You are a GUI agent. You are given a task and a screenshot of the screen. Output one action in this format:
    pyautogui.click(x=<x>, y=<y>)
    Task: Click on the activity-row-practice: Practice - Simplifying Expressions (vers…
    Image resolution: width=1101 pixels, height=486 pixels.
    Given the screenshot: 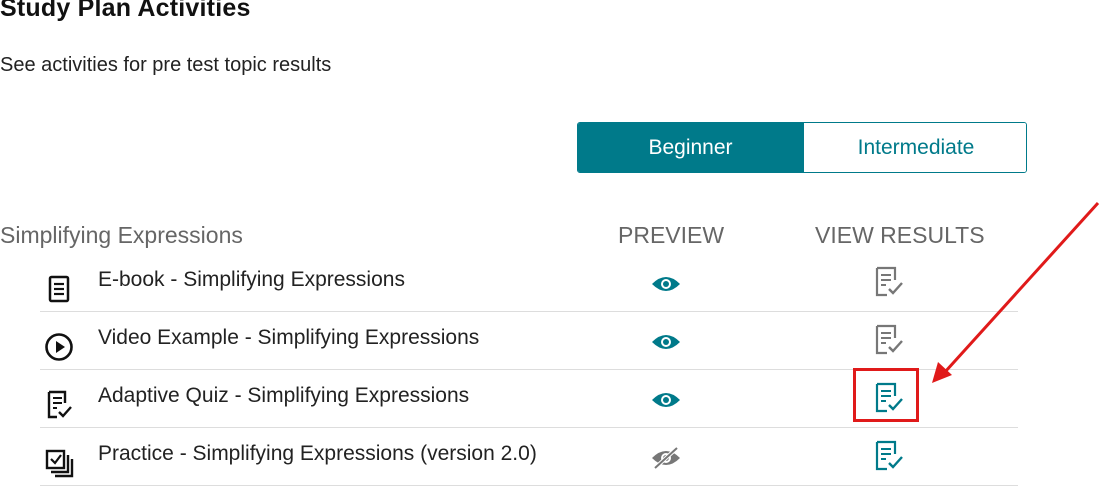 What is the action you would take?
    pyautogui.click(x=529, y=457)
    